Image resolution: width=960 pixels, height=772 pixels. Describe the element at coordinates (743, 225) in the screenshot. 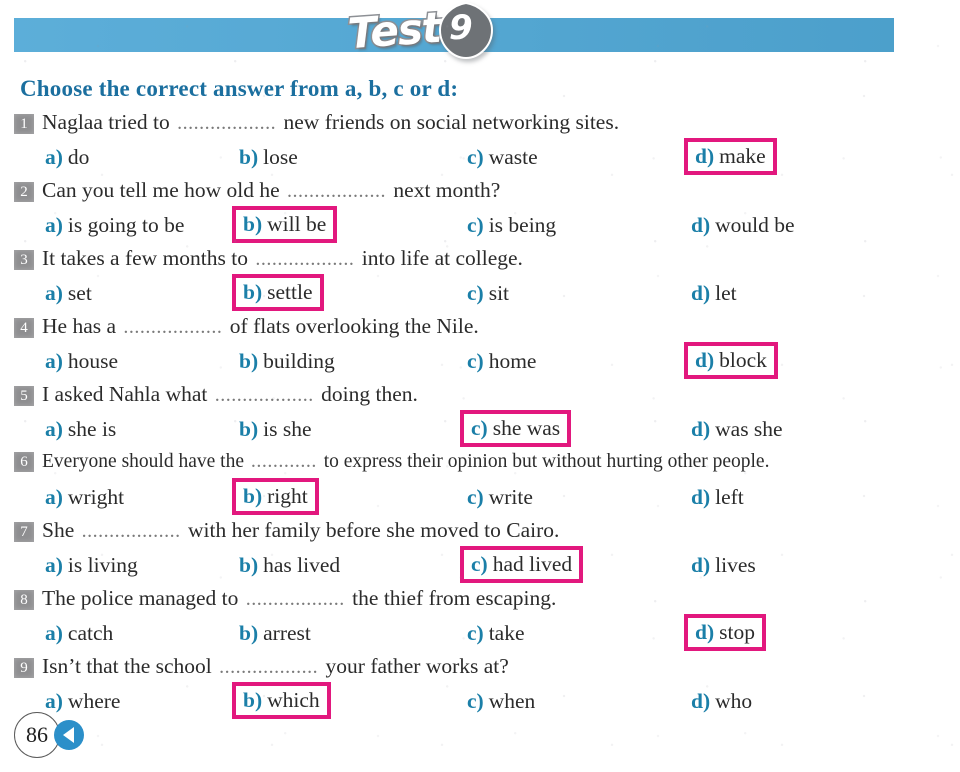

I see `option-d: d) would be` at that location.